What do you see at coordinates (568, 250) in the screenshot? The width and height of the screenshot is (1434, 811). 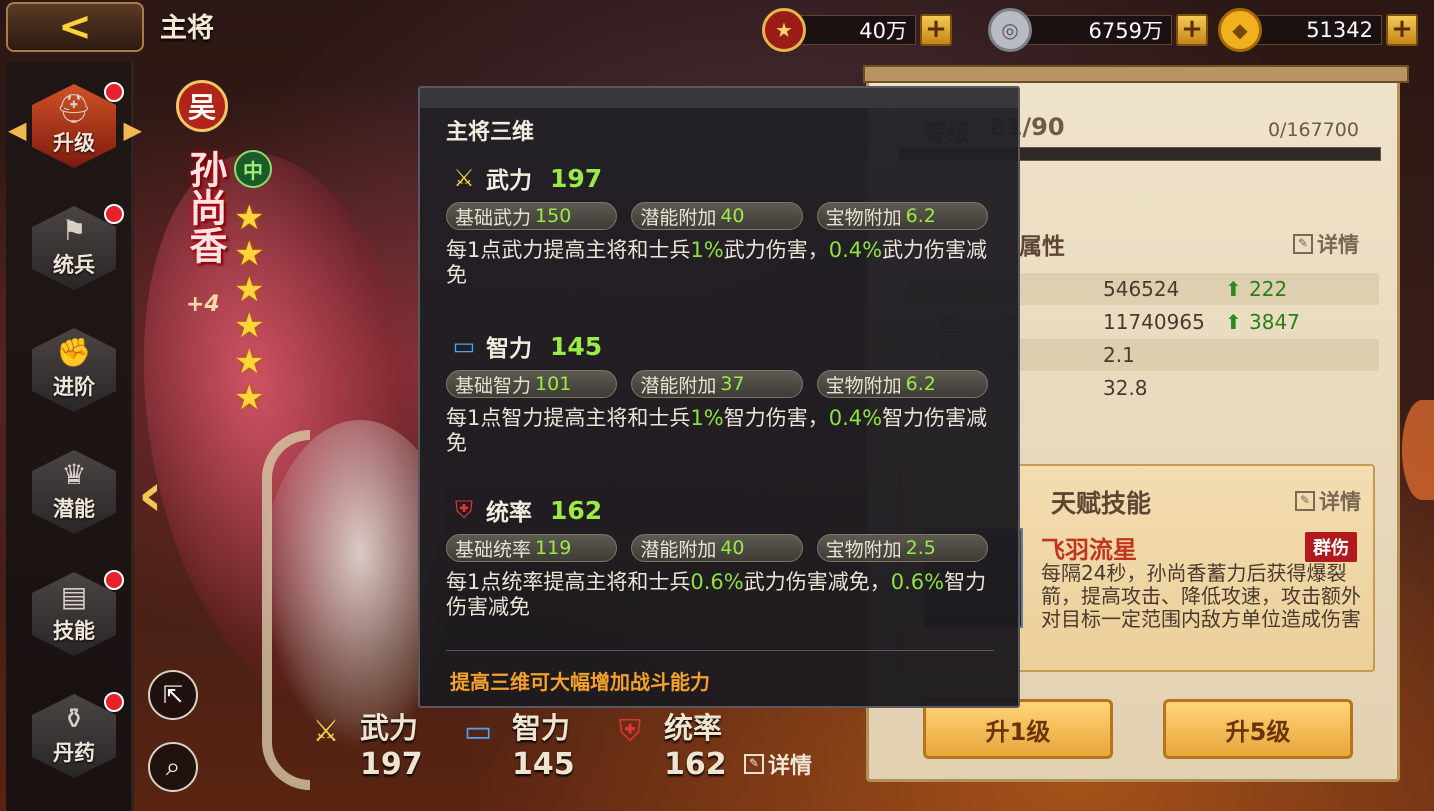 I see `desc-text: 每1点武力提高主将和士兵` at bounding box center [568, 250].